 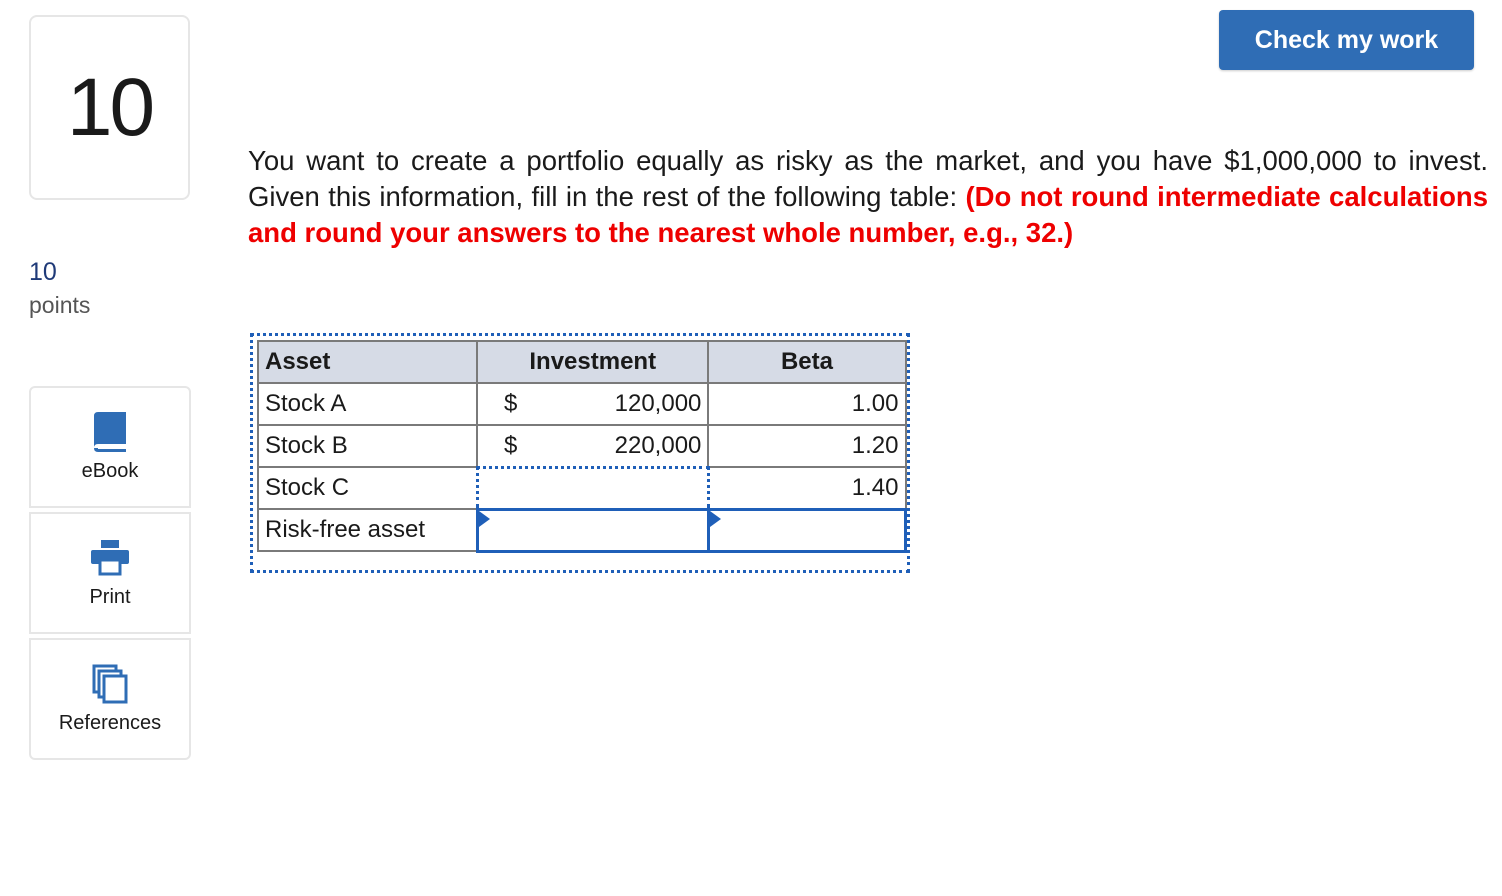 What do you see at coordinates (593, 446) in the screenshot?
I see `investment-cell: $ 220,000` at bounding box center [593, 446].